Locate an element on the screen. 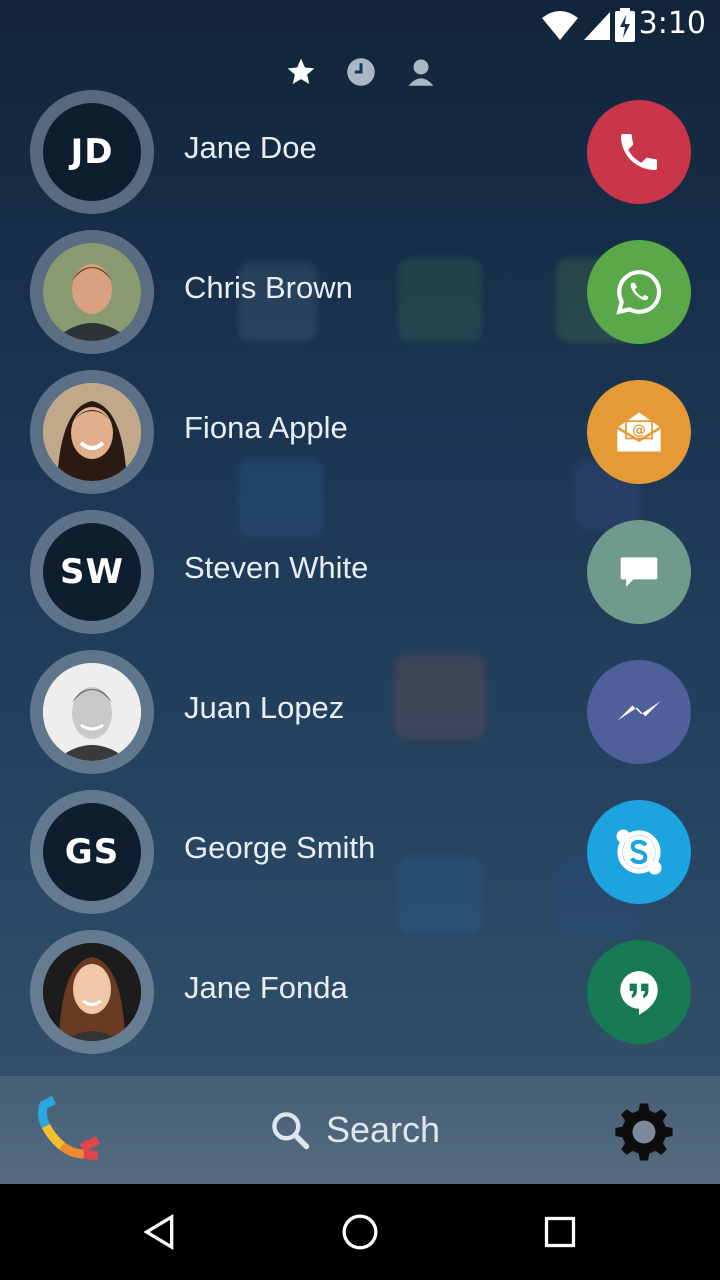 The height and width of the screenshot is (1280, 720). avatar-initials: GS is located at coordinates (92, 852).